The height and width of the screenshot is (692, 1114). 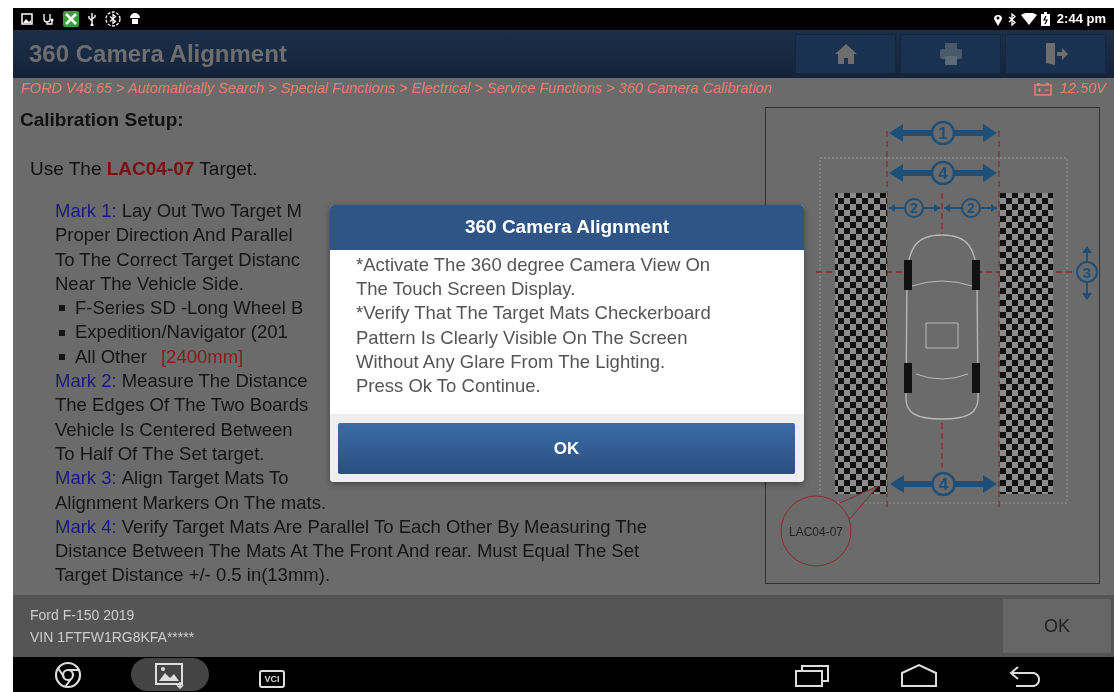 I want to click on print-icon, so click(x=950, y=54).